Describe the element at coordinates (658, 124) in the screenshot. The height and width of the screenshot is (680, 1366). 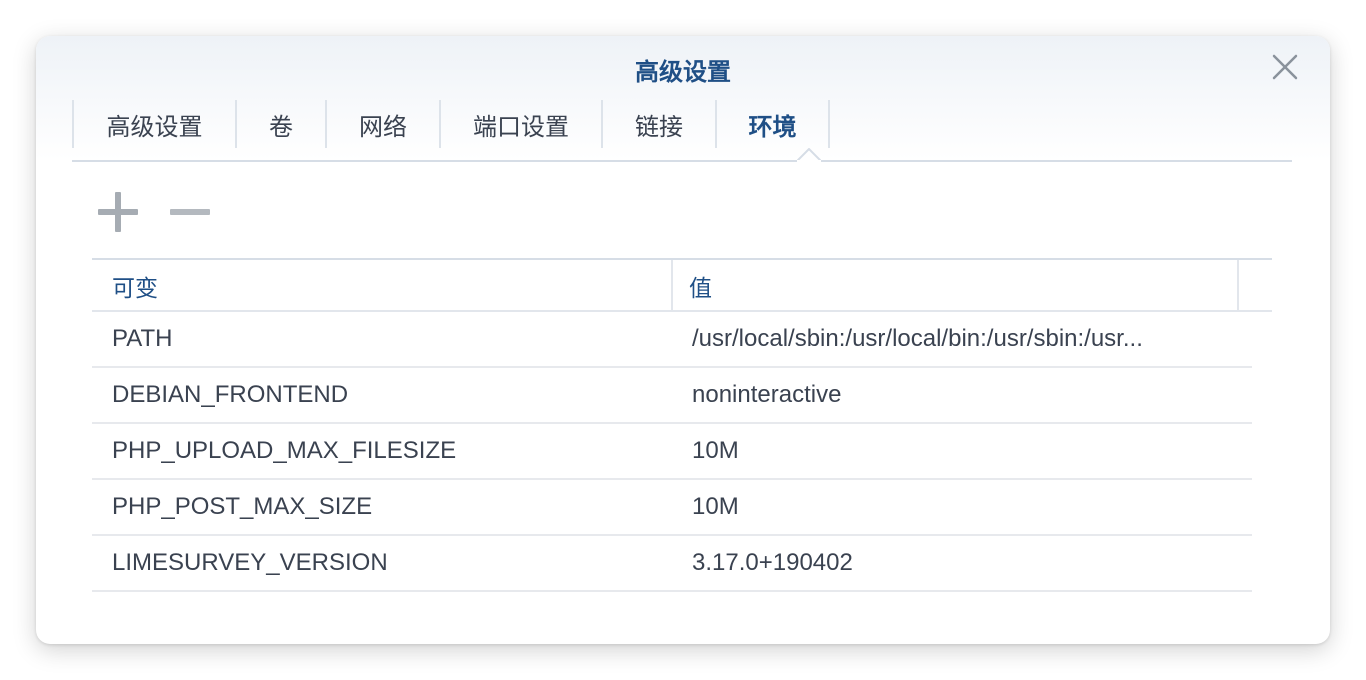
I see `tab-links: 链接` at that location.